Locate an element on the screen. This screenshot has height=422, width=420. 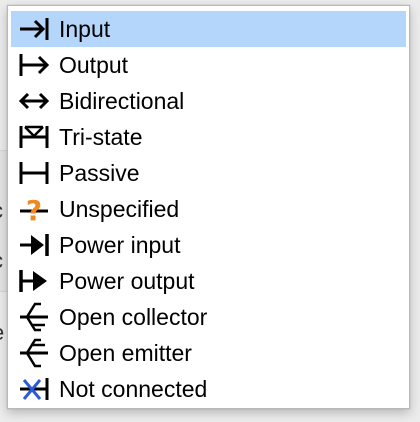
menu-item-label: Tri-state is located at coordinates (101, 136).